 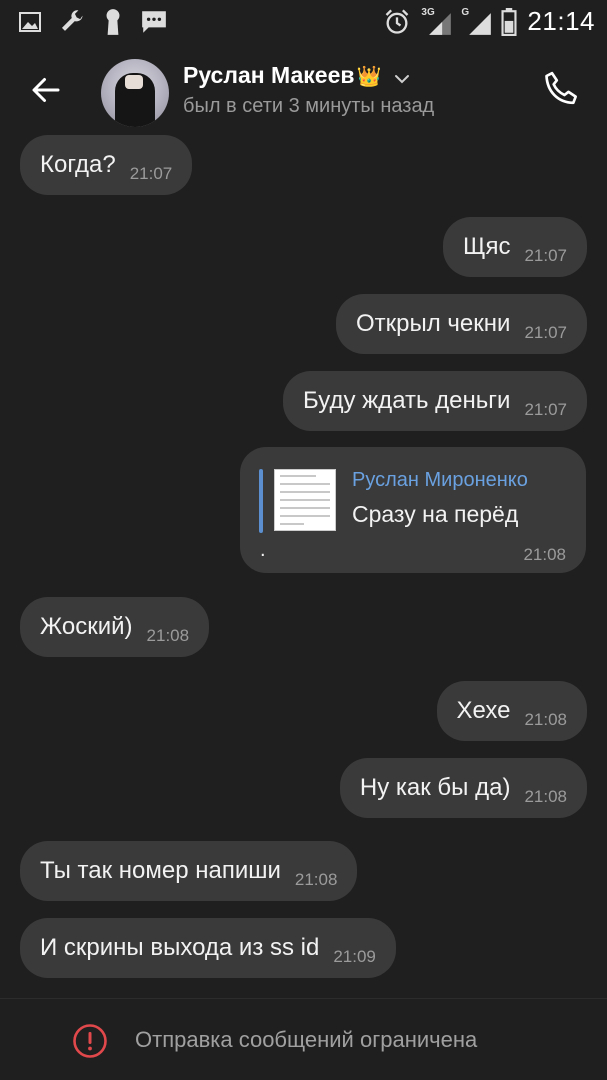 What do you see at coordinates (308, 90) in the screenshot?
I see `contact-info: Руслан Макеев 👑 был в сети 3 минуты назад` at bounding box center [308, 90].